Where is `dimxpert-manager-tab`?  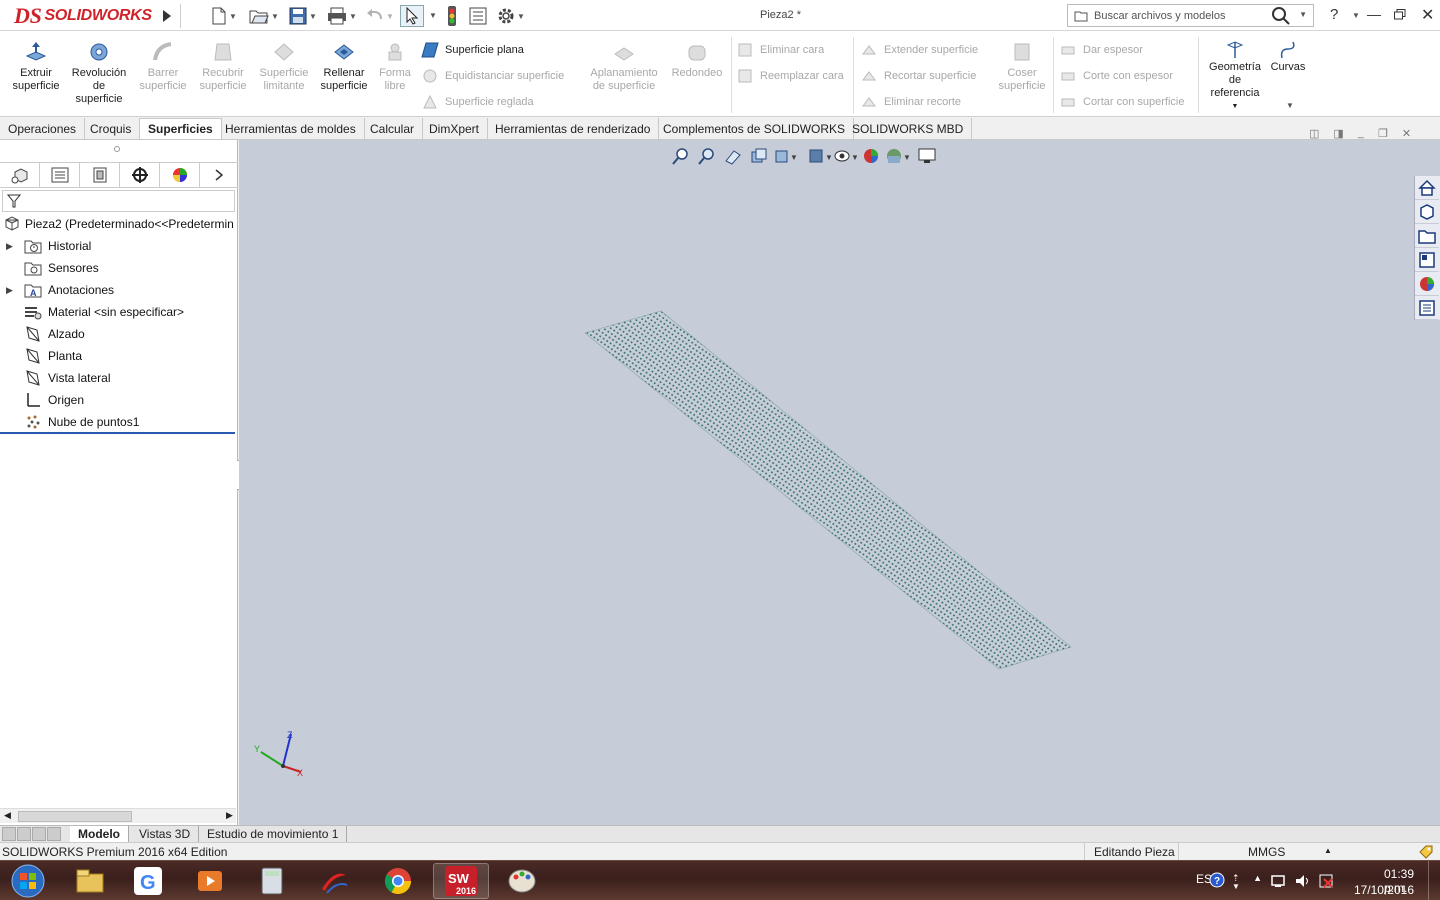 dimxpert-manager-tab is located at coordinates (140, 175).